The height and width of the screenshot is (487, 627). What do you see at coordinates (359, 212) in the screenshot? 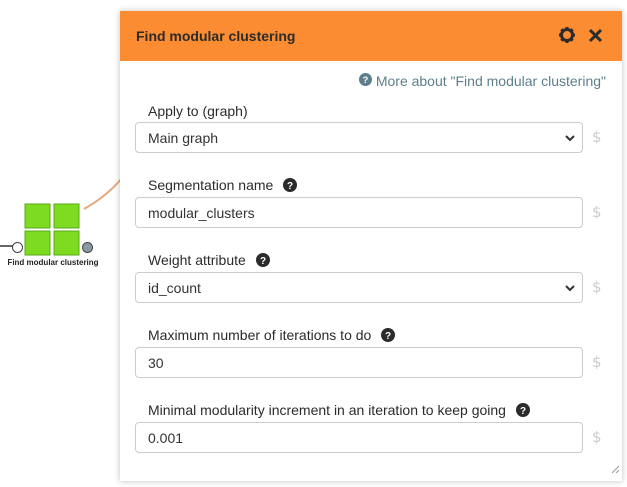
I see `segmentation-name-input: modular_clusters` at bounding box center [359, 212].